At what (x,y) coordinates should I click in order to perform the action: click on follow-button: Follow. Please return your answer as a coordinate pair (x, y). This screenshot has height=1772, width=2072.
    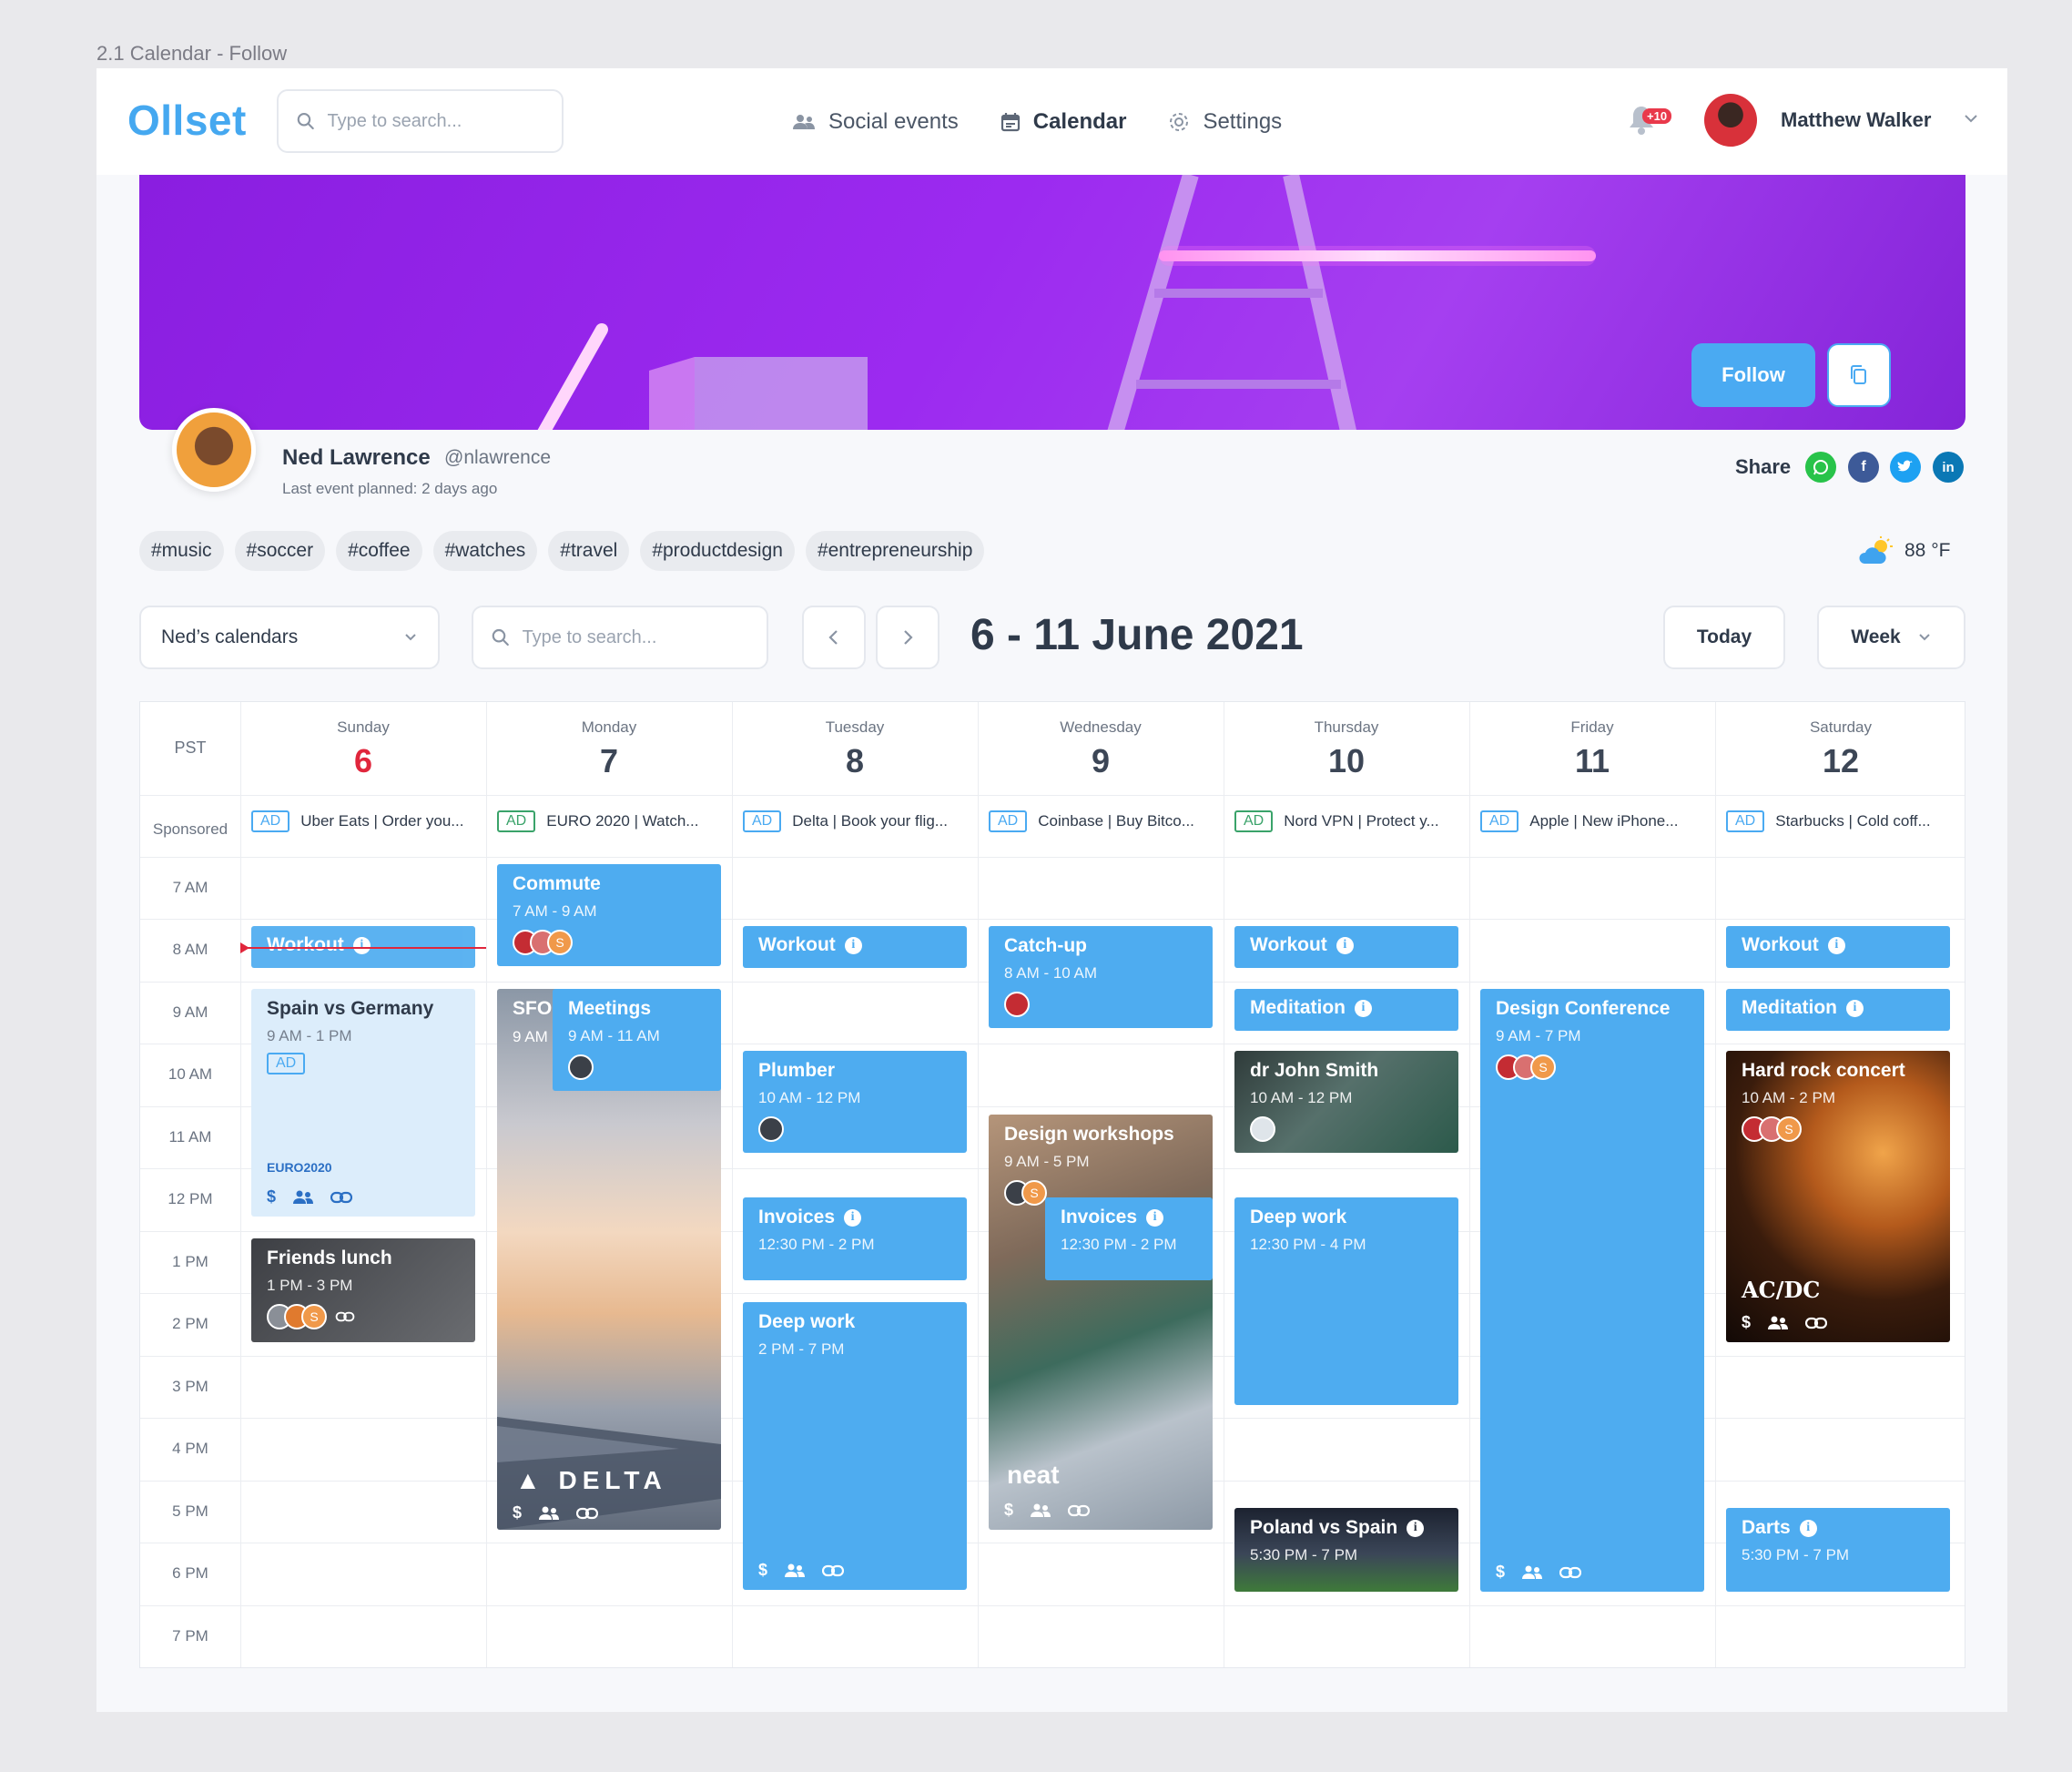
    Looking at the image, I should click on (1753, 375).